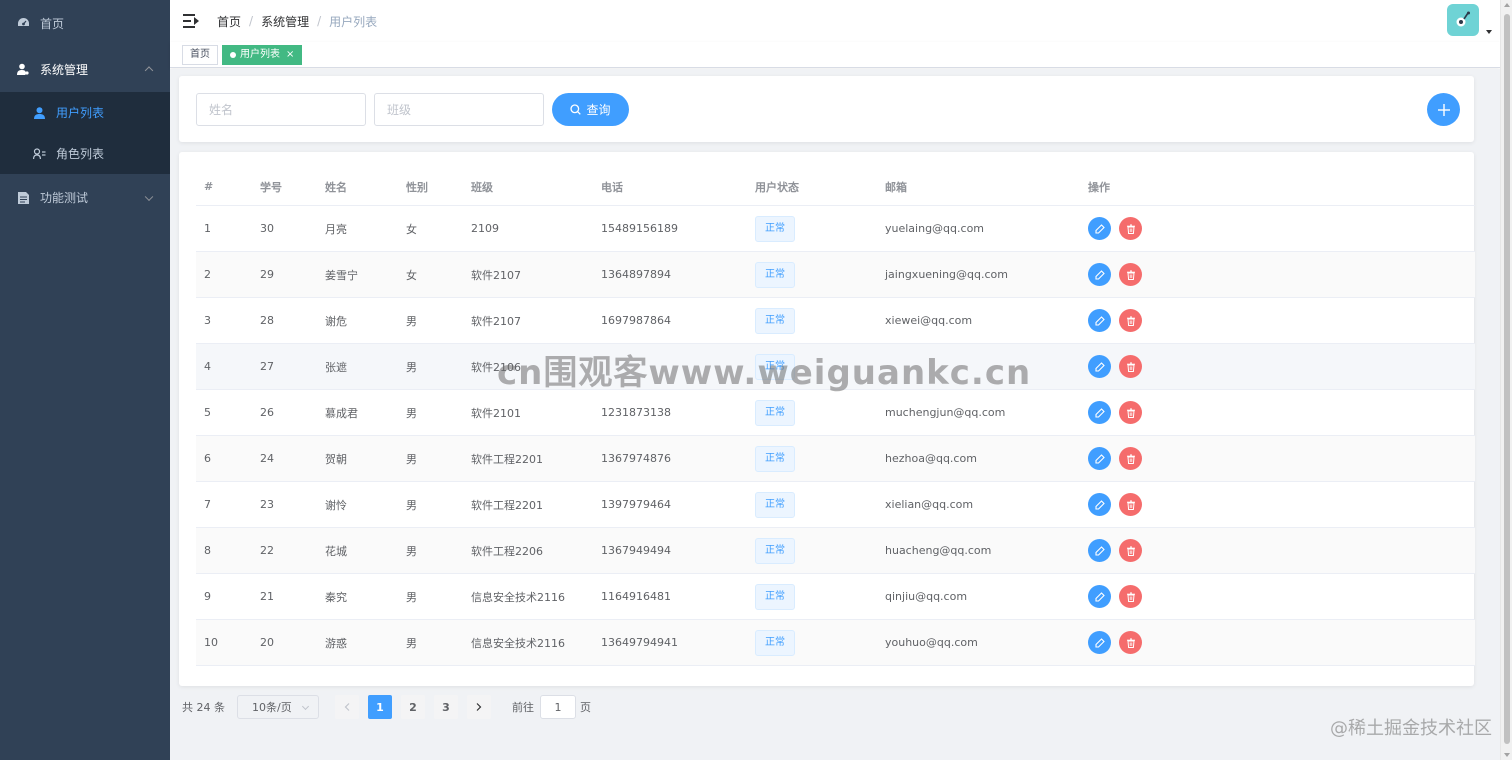 This screenshot has height=760, width=1512. Describe the element at coordinates (262, 54) in the screenshot. I see `tag-user-list: 用户列表 ×` at that location.